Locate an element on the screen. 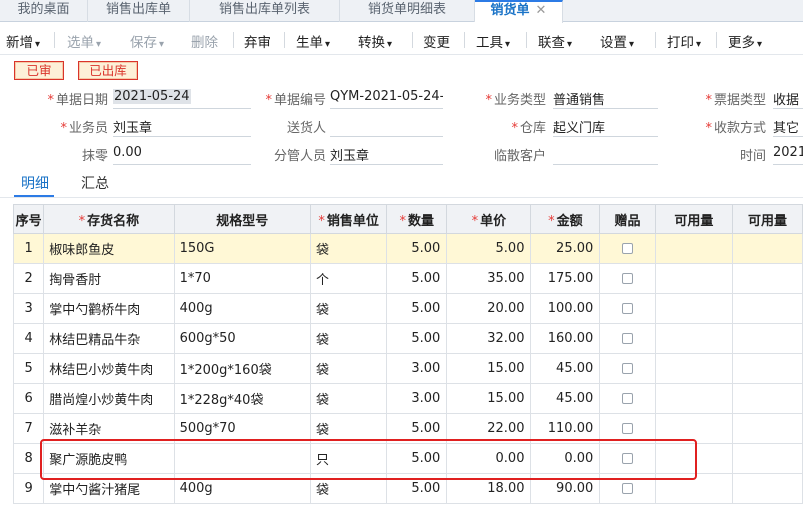  table-row: 3 掌中勺鹳桥牛肉 400g 袋 5.00 20.00 100.00 is located at coordinates (407, 308).